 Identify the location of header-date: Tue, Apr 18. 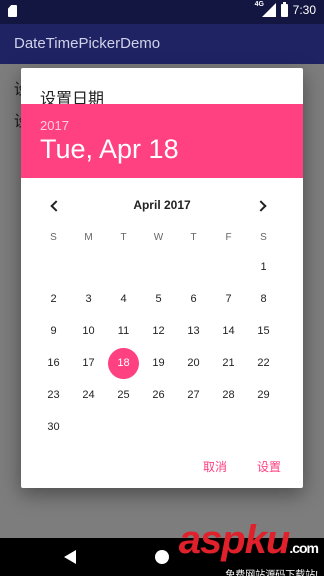
(109, 149).